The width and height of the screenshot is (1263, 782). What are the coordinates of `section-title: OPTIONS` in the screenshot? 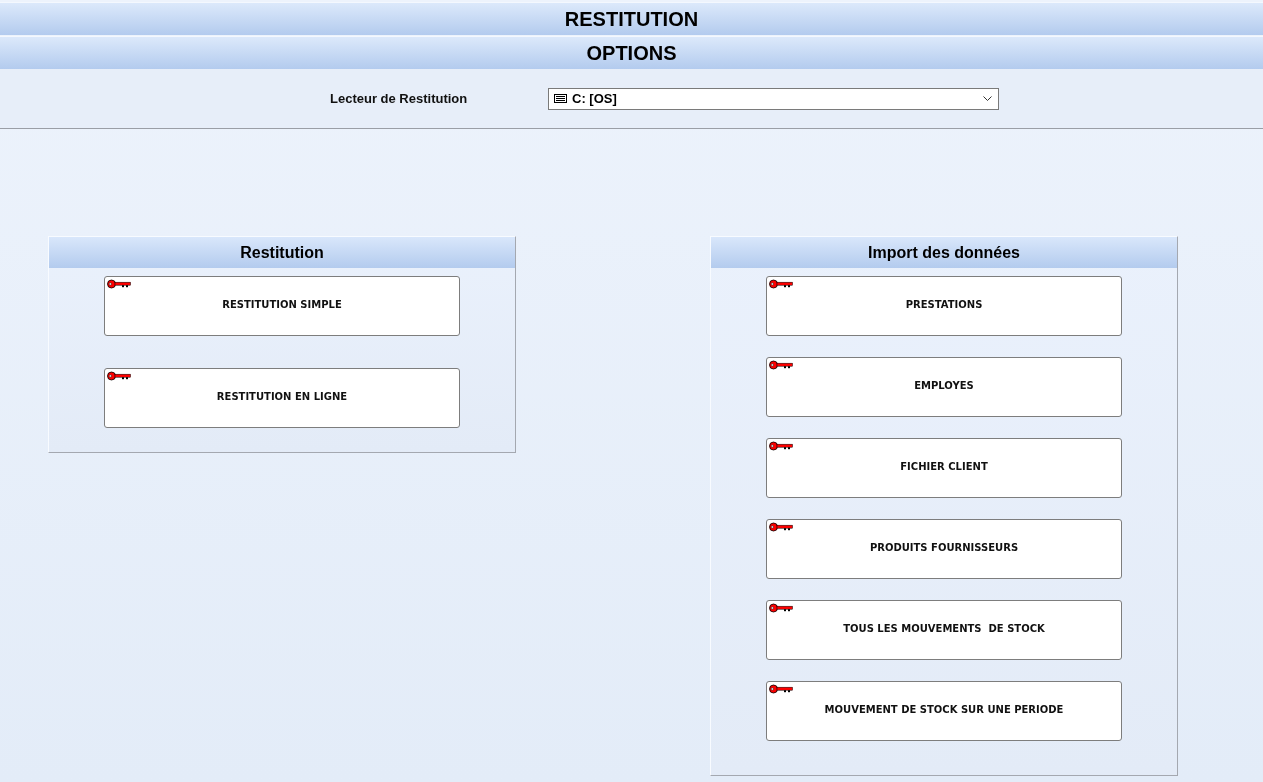 It's located at (631, 53).